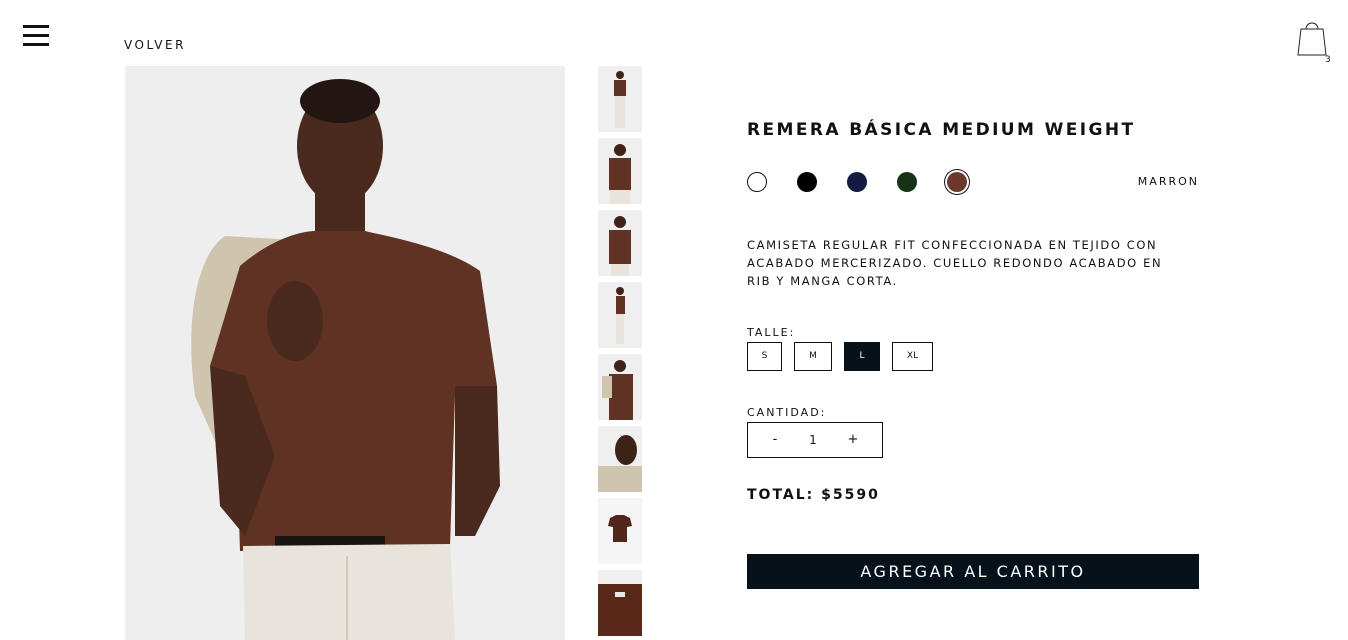 The width and height of the screenshot is (1348, 640). I want to click on shopping-bag-icon, so click(1312, 39).